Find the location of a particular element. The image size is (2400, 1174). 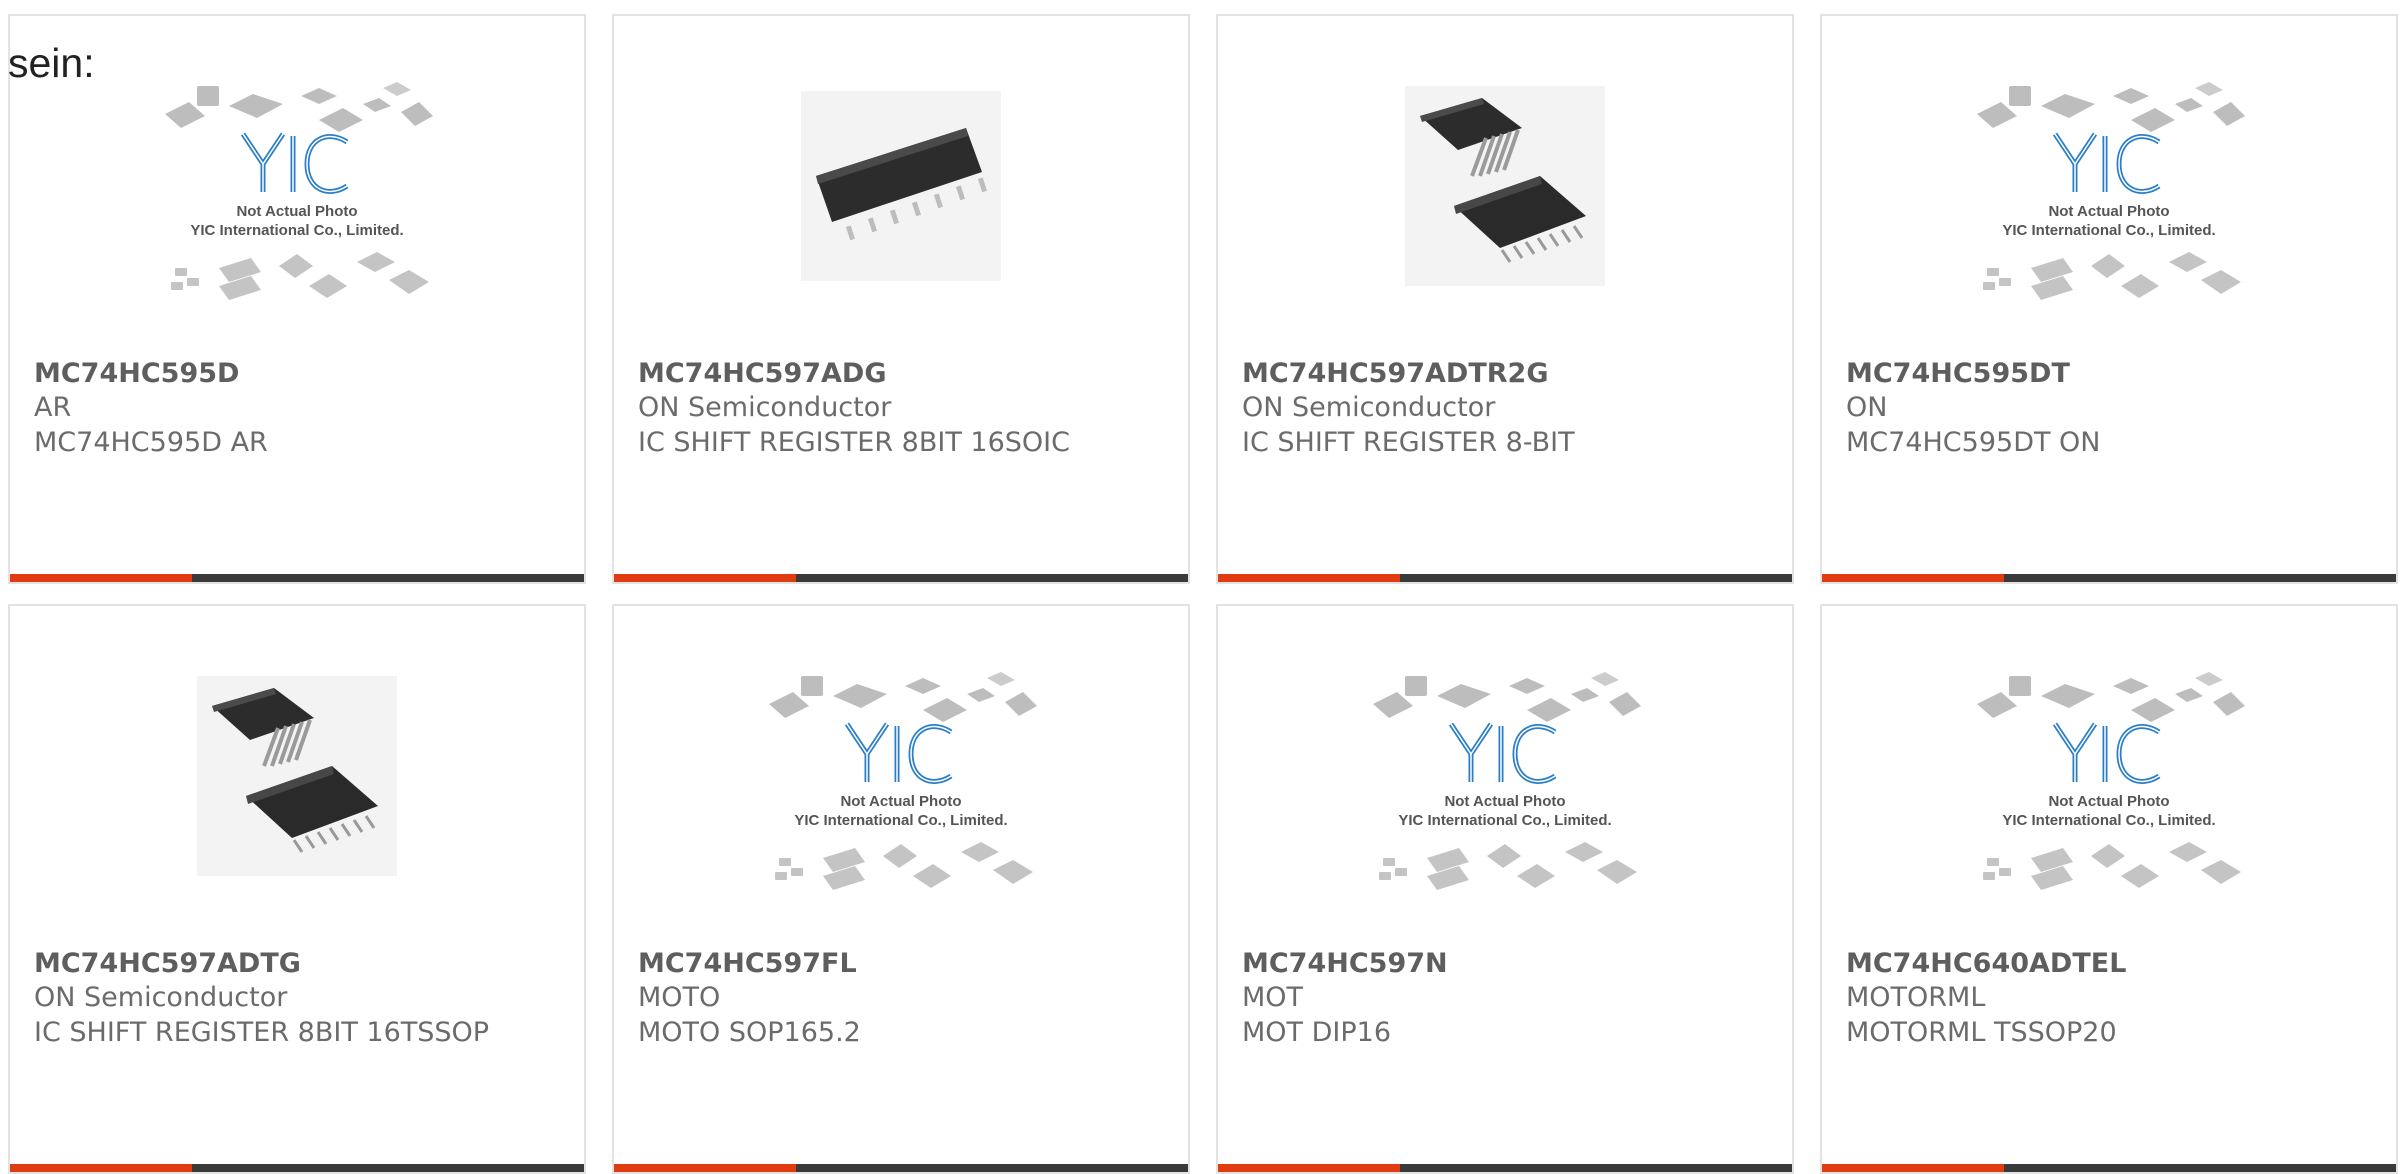

manufacturer: MOT is located at coordinates (1273, 997).